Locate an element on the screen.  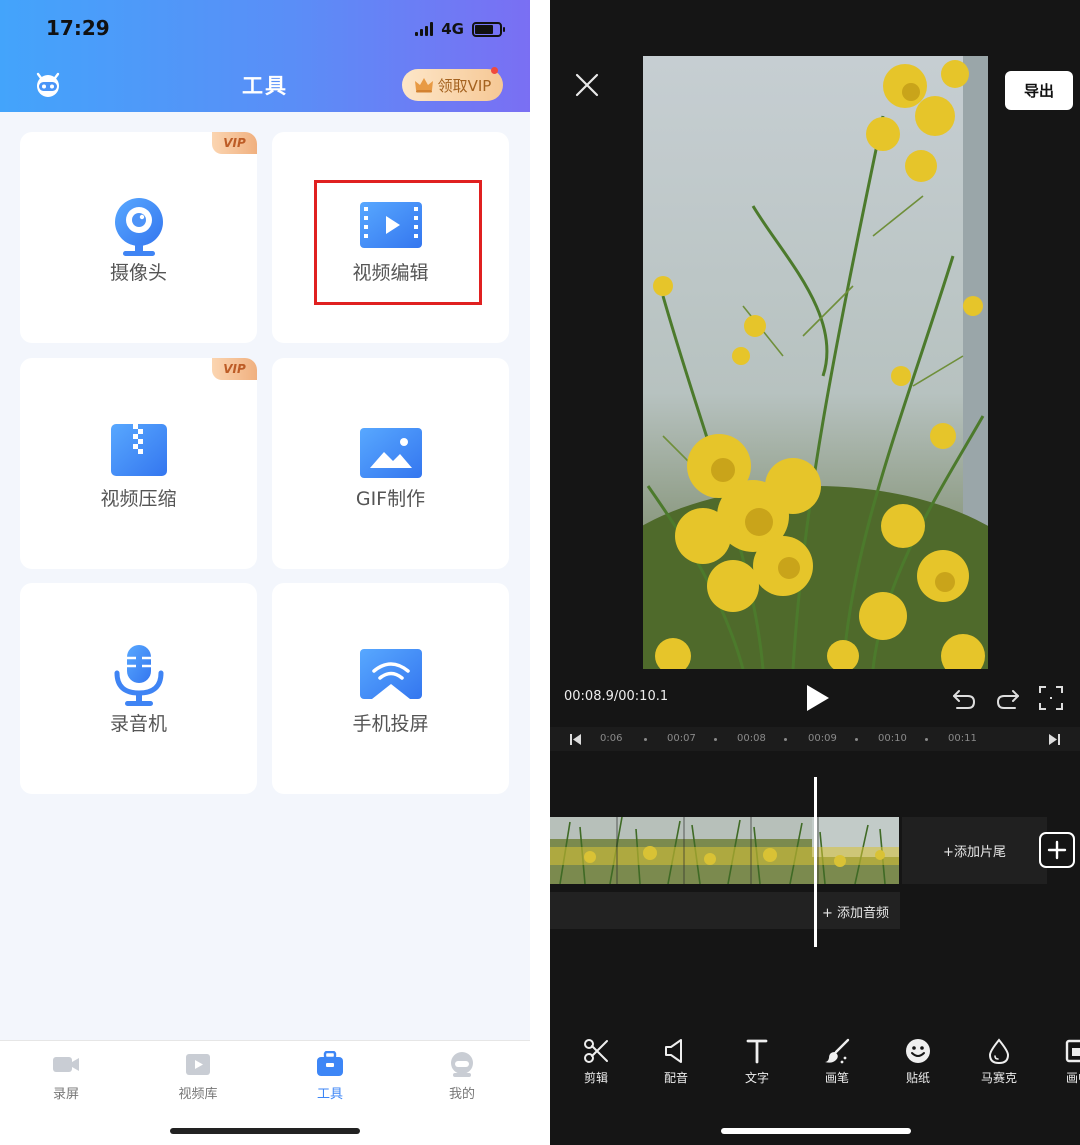
picture-in-picture-icon is located at coordinates (1072, 1051).